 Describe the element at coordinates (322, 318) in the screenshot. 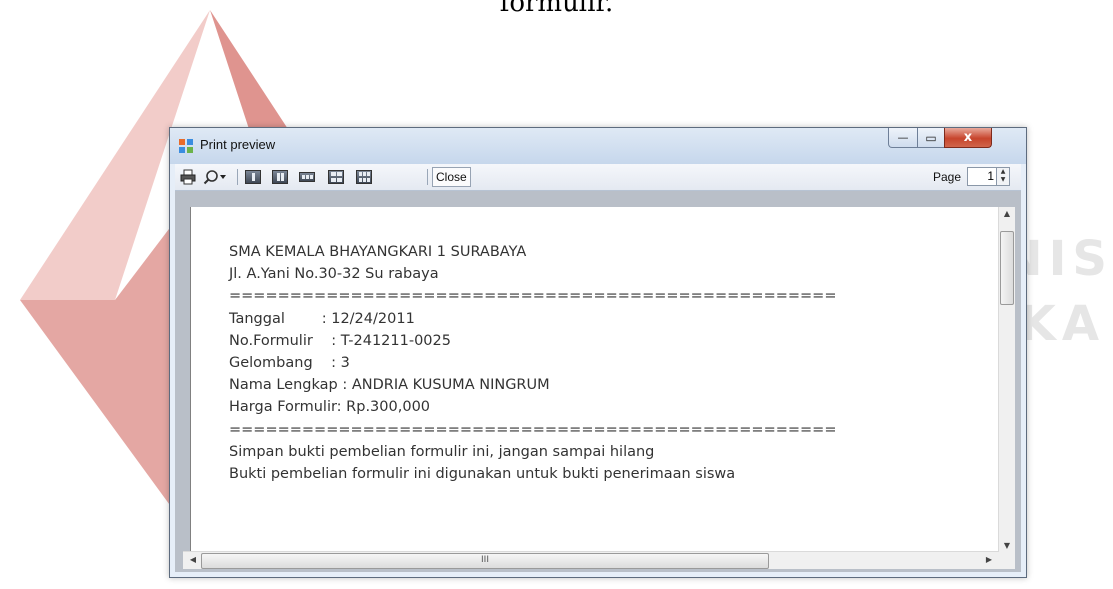

I see `receipt-tanggal: Tanggal : 12/24/2011` at that location.